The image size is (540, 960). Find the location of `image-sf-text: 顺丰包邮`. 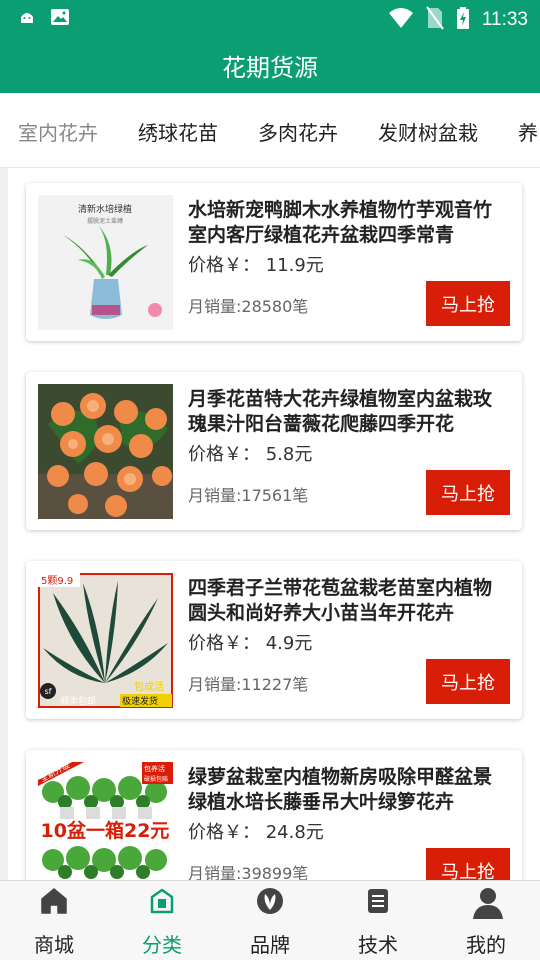

image-sf-text: 顺丰包邮 is located at coordinates (78, 701).